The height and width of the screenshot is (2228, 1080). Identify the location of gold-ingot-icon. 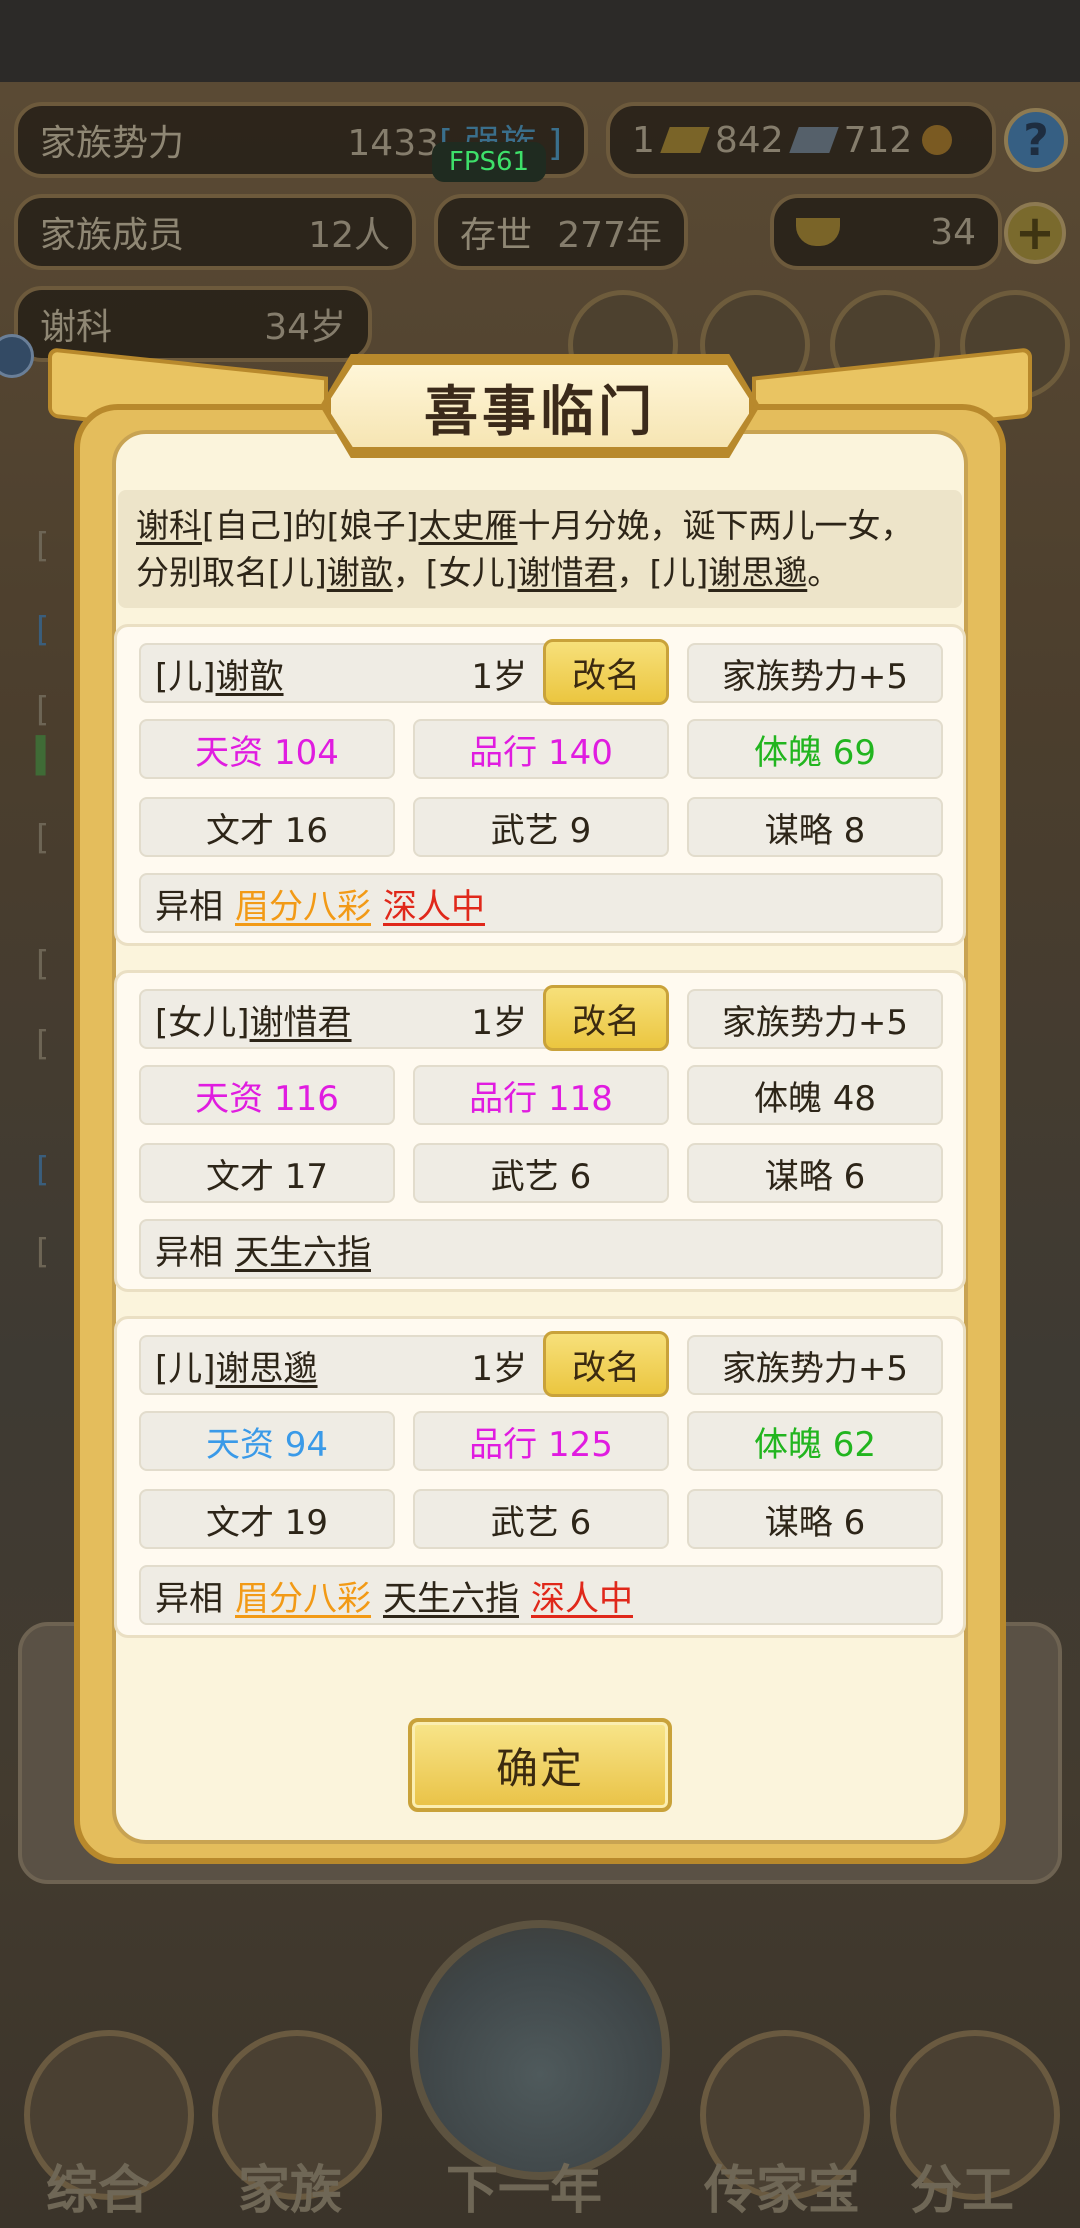
(818, 232).